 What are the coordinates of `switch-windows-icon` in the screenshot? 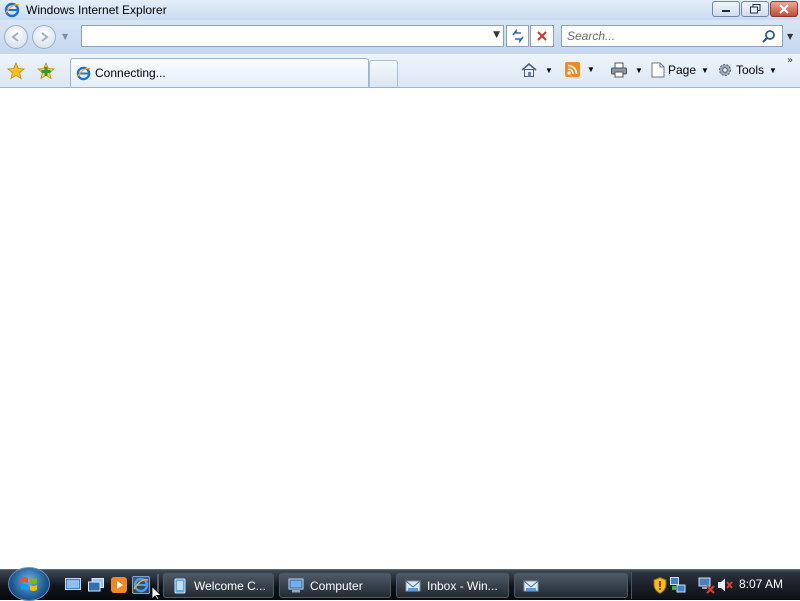 It's located at (96, 585).